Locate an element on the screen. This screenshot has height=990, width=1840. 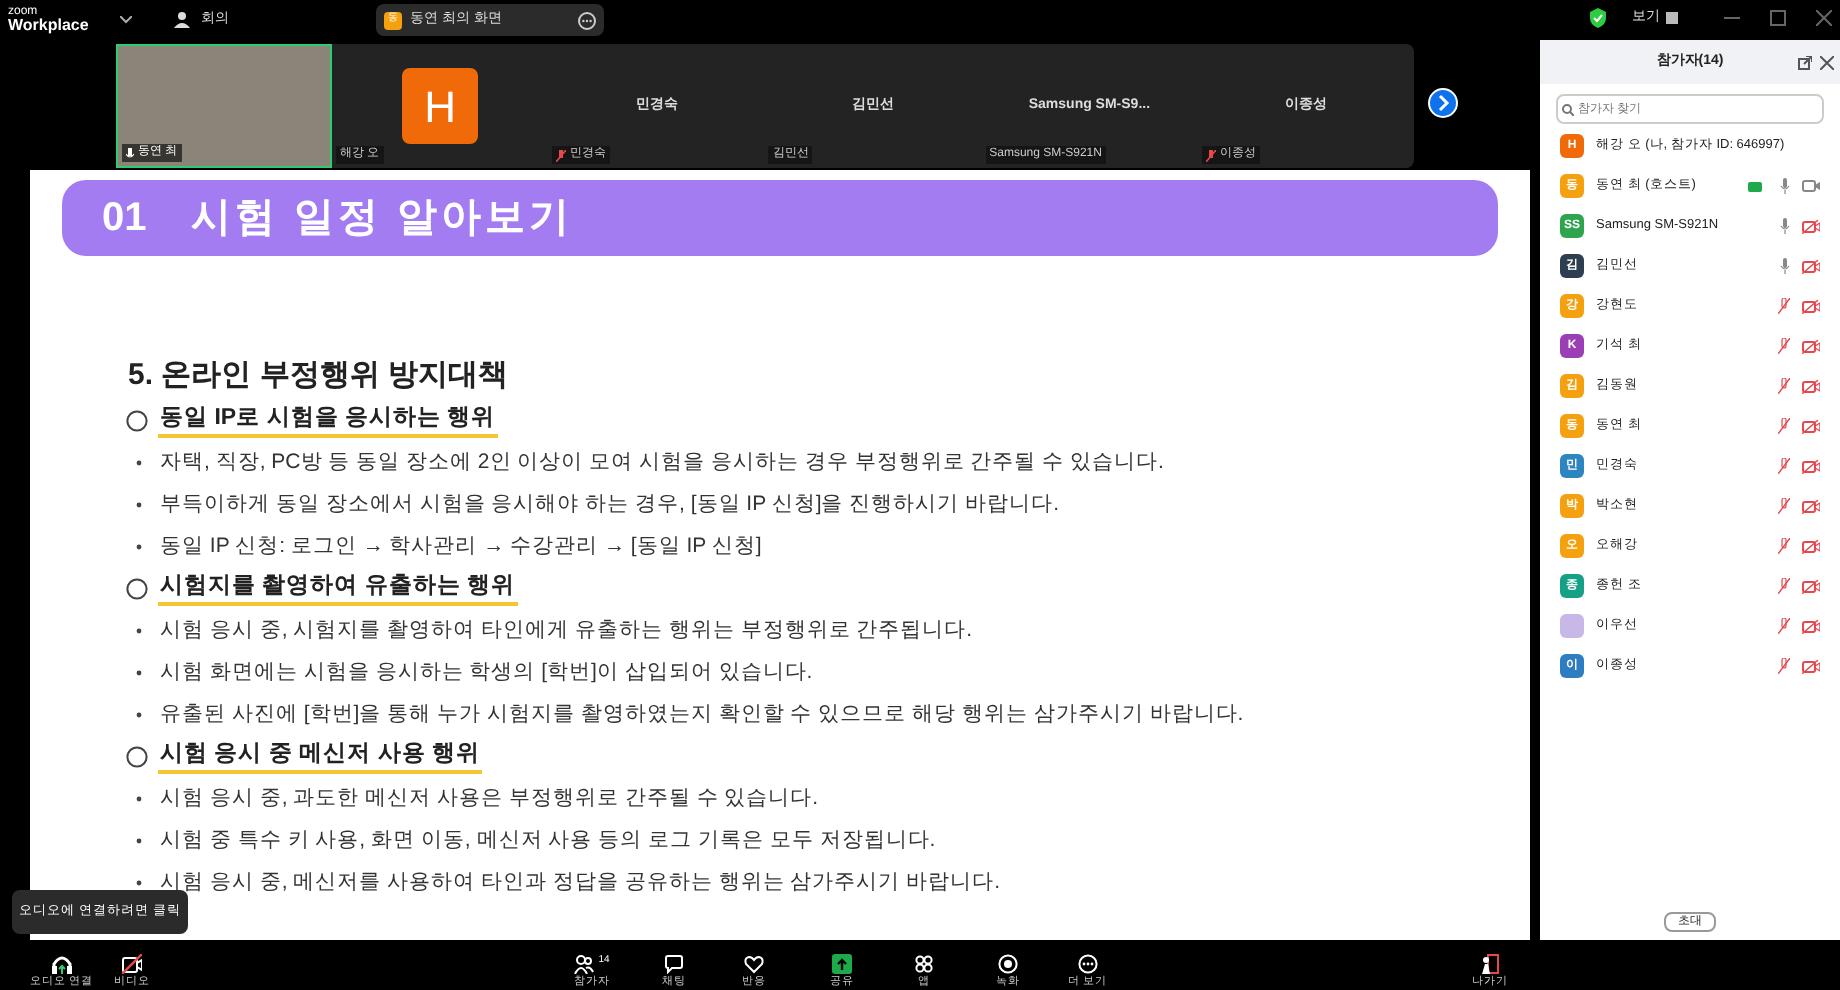
banner-title: 시험 일정 알아보기 is located at coordinates (381, 219).